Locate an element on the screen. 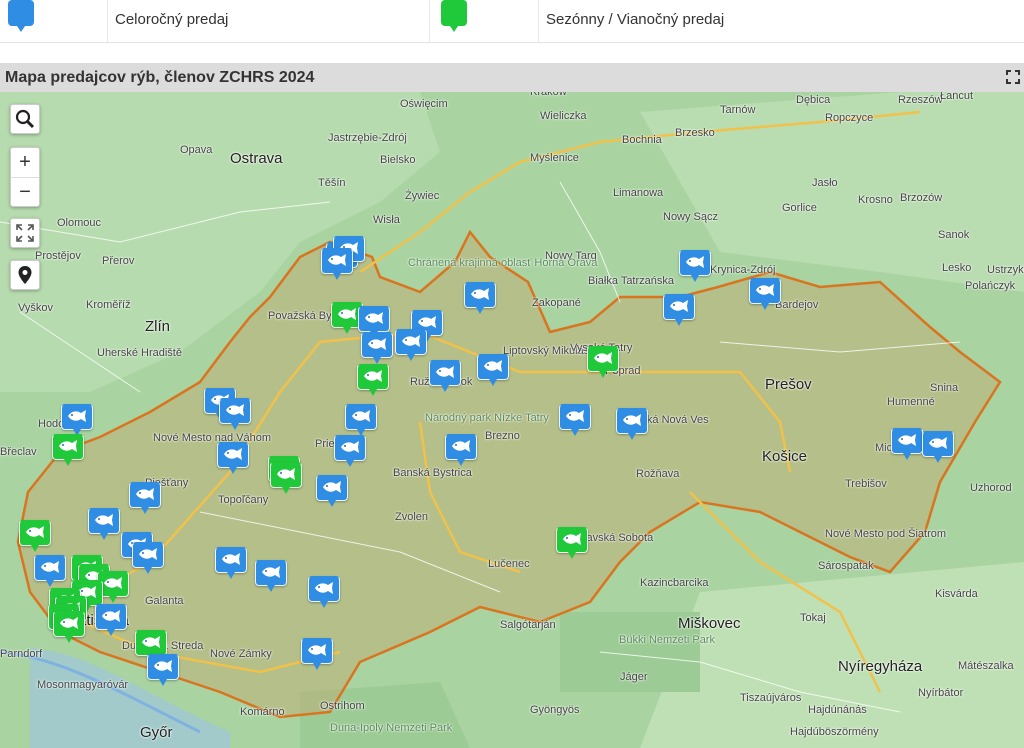 This screenshot has width=1024, height=748. map-place-label: Lesko is located at coordinates (957, 268).